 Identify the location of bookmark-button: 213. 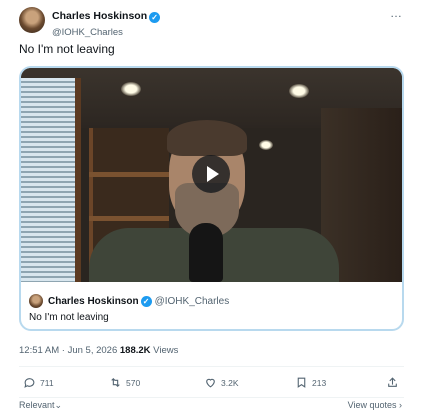
(310, 382).